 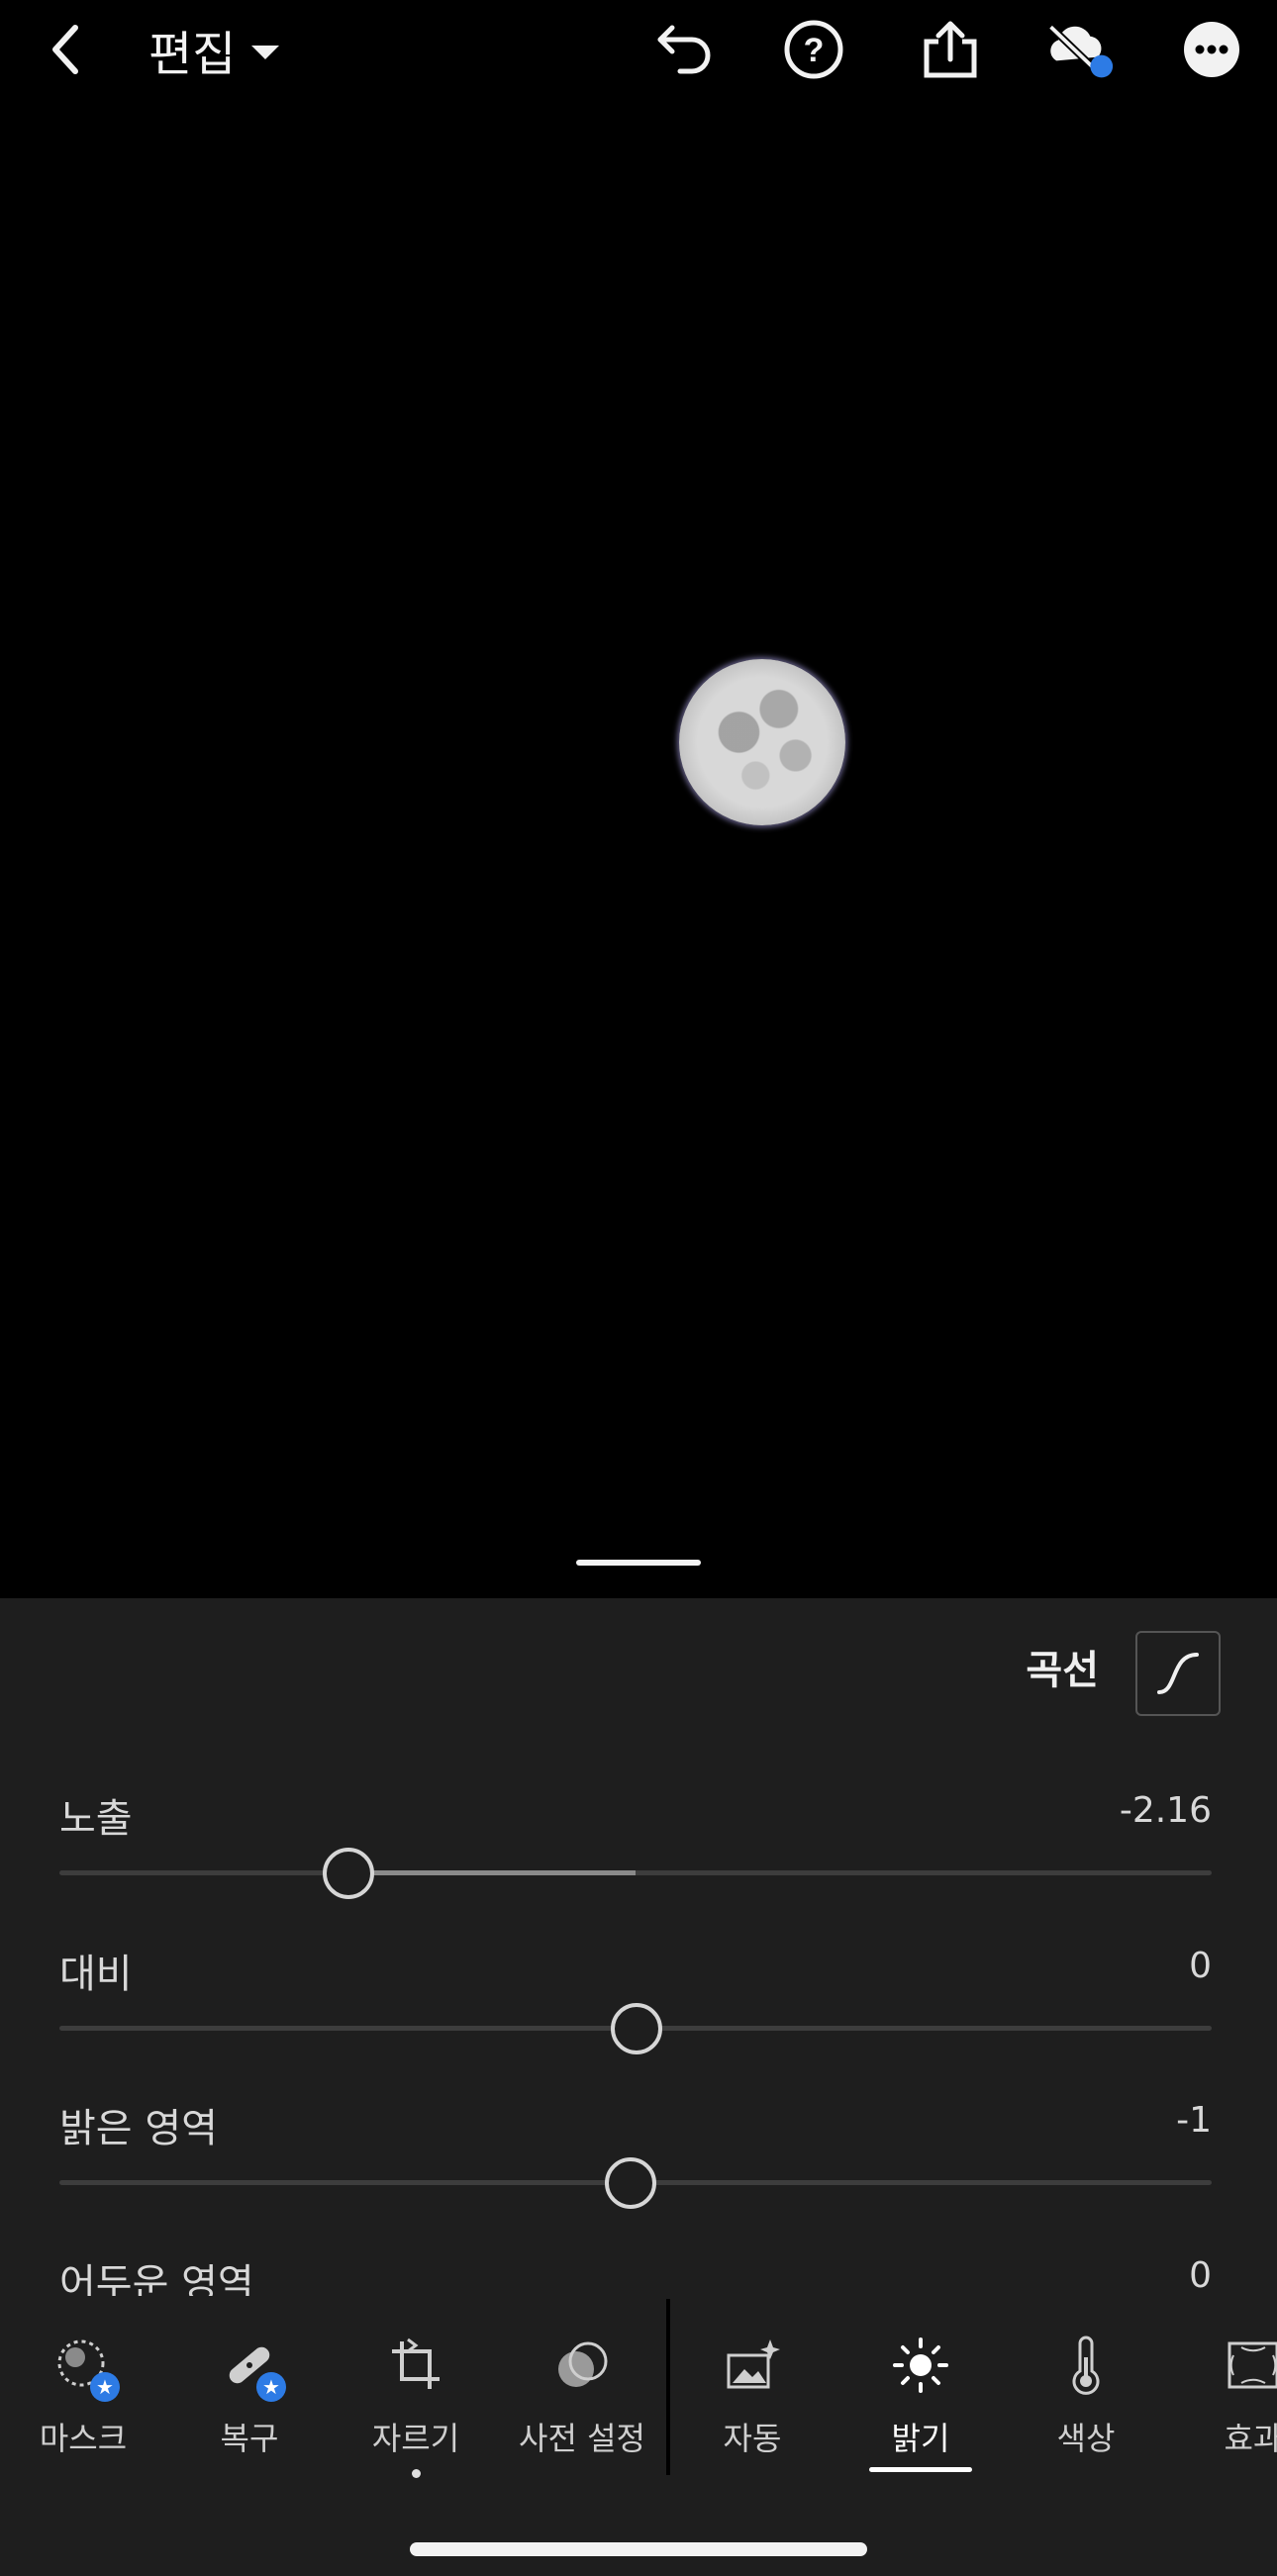 What do you see at coordinates (96, 1819) in the screenshot?
I see `slider-label-exposure: 노출` at bounding box center [96, 1819].